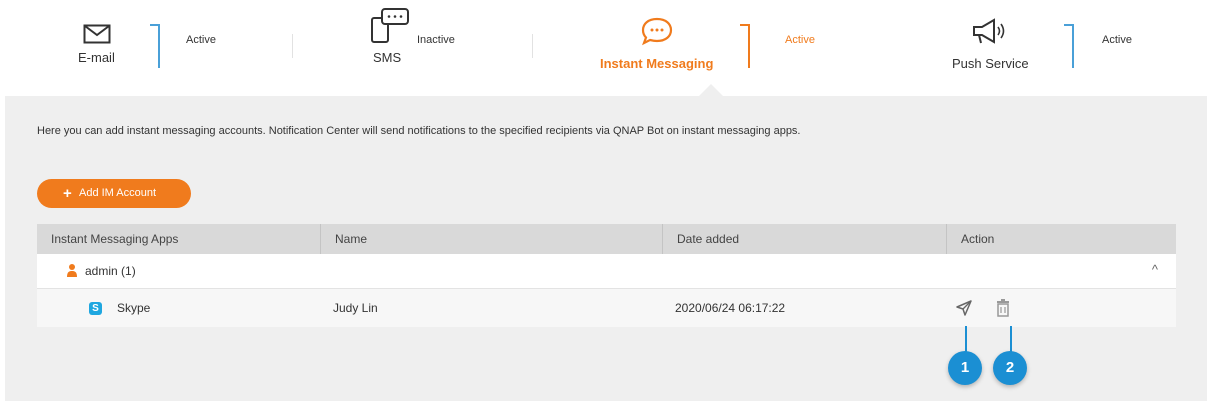  Describe the element at coordinates (67, 193) in the screenshot. I see `plus-icon: +` at that location.